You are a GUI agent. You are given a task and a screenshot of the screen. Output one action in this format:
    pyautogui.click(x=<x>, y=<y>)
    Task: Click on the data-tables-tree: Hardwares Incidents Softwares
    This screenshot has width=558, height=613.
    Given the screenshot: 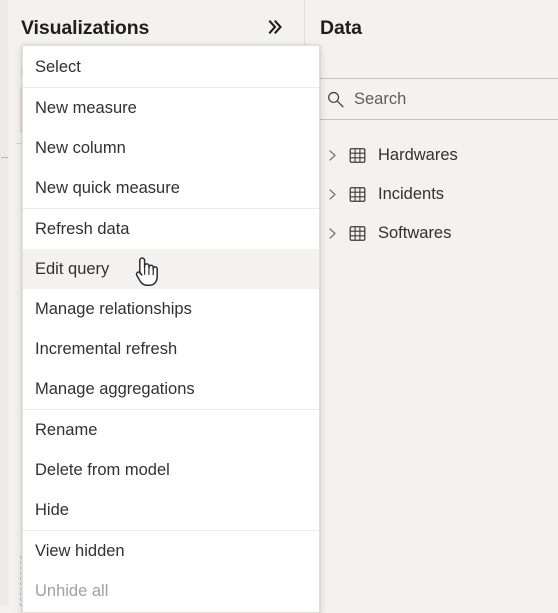 What is the action you would take?
    pyautogui.click(x=439, y=194)
    